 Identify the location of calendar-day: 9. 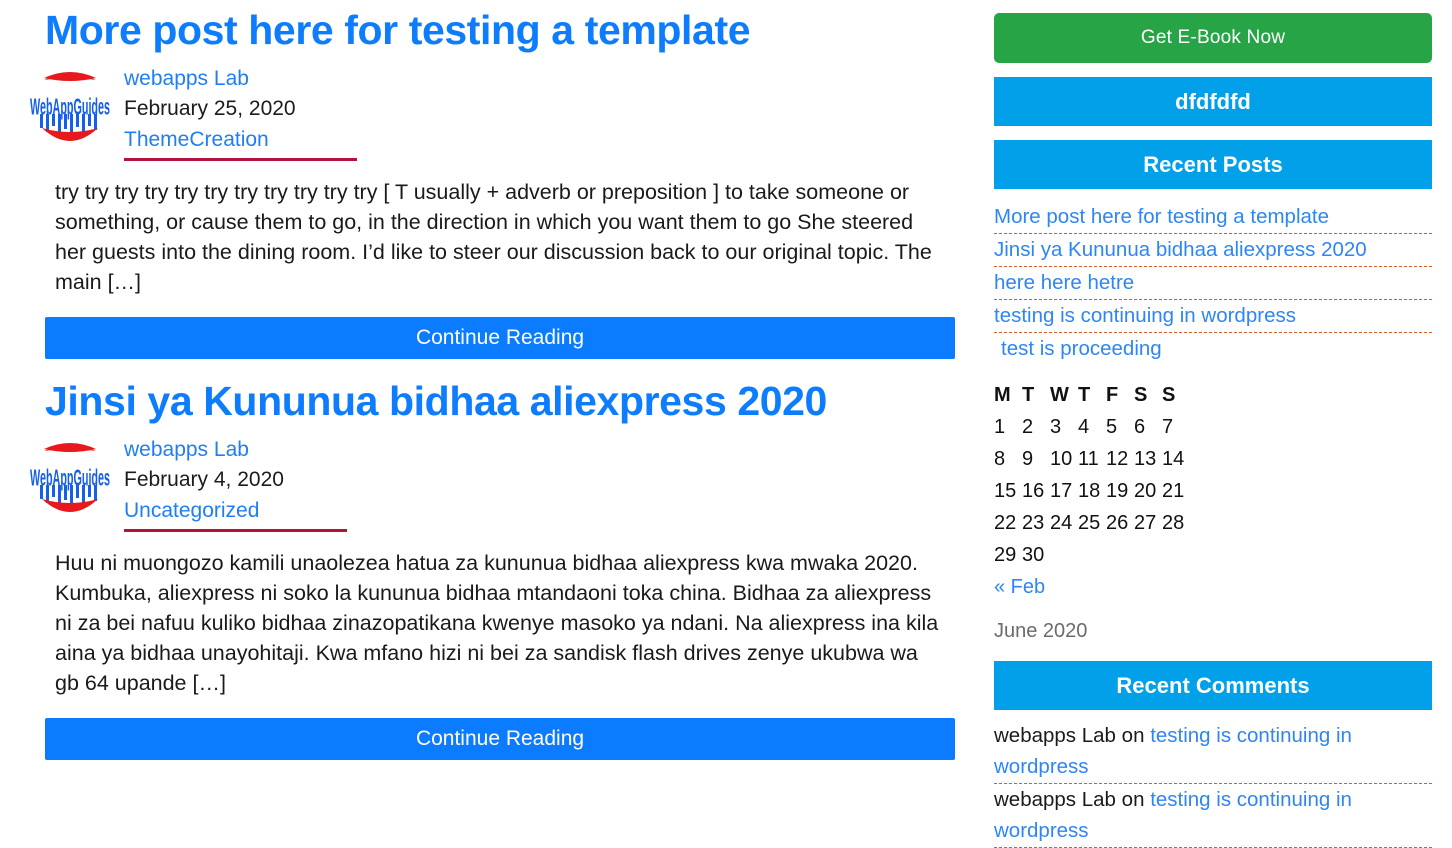
(1036, 459).